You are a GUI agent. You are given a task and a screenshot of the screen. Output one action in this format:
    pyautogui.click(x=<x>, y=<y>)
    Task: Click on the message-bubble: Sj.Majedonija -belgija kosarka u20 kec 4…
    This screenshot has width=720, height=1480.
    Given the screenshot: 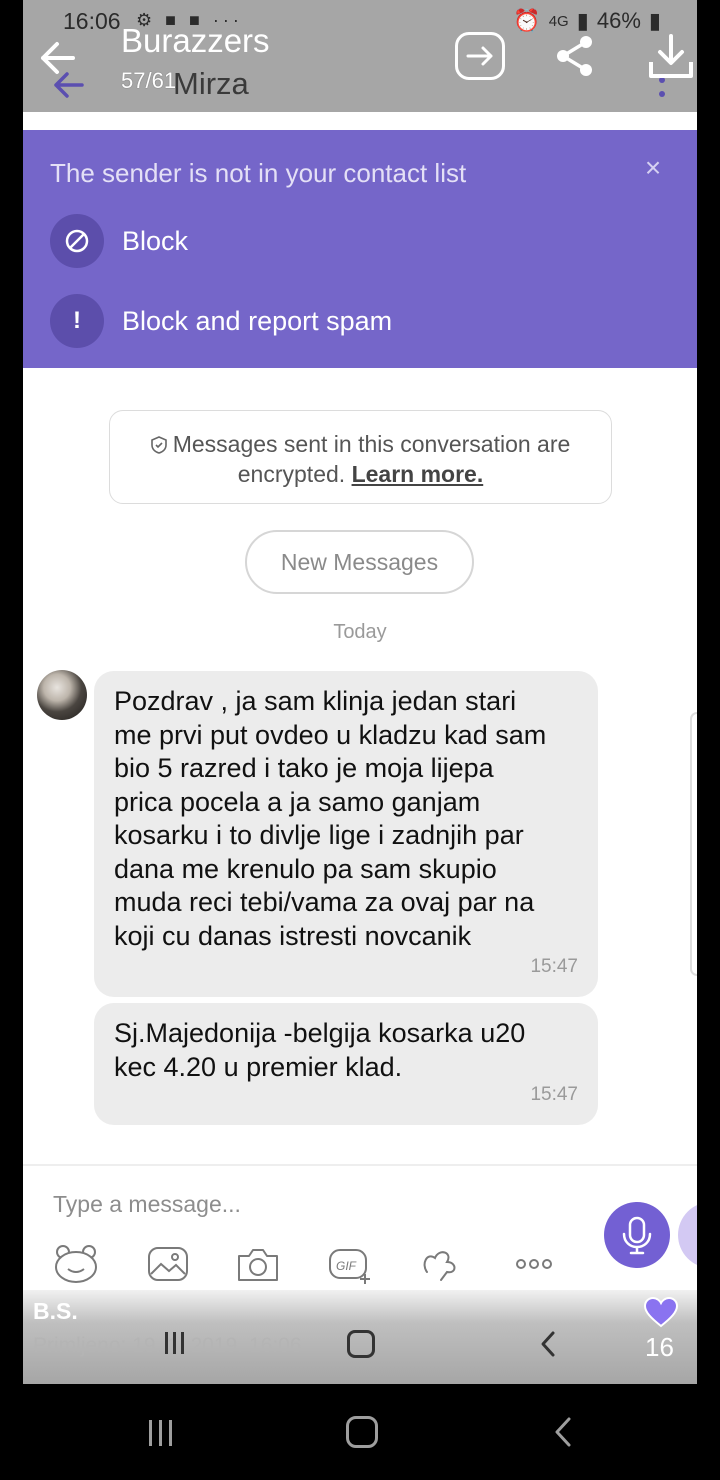 What is the action you would take?
    pyautogui.click(x=346, y=1064)
    